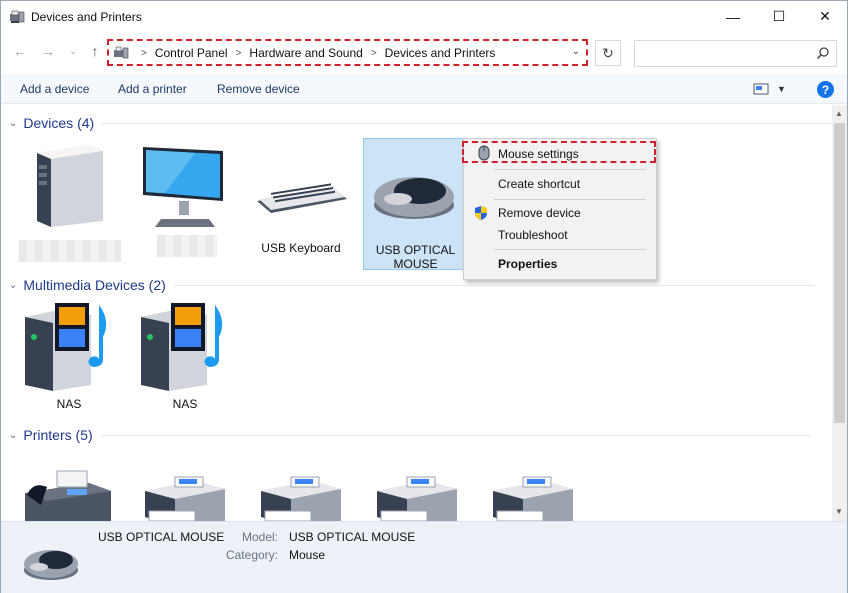  Describe the element at coordinates (424, 16) in the screenshot. I see `title-bar: Devices and Printers — ☐ ✕` at that location.